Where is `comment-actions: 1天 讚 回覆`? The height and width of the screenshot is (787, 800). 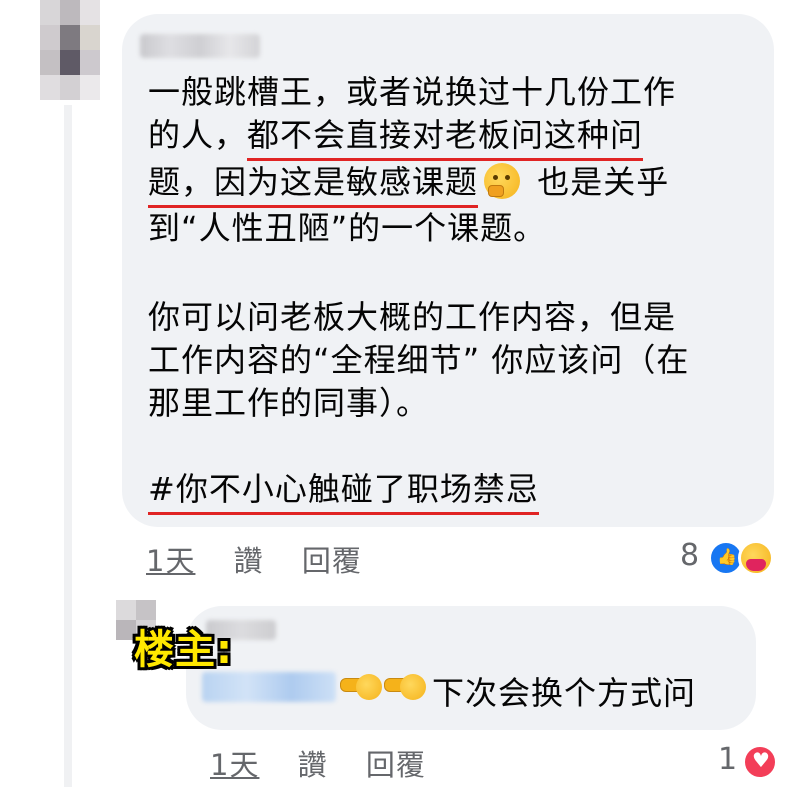 comment-actions: 1天 讚 回覆 is located at coordinates (254, 559).